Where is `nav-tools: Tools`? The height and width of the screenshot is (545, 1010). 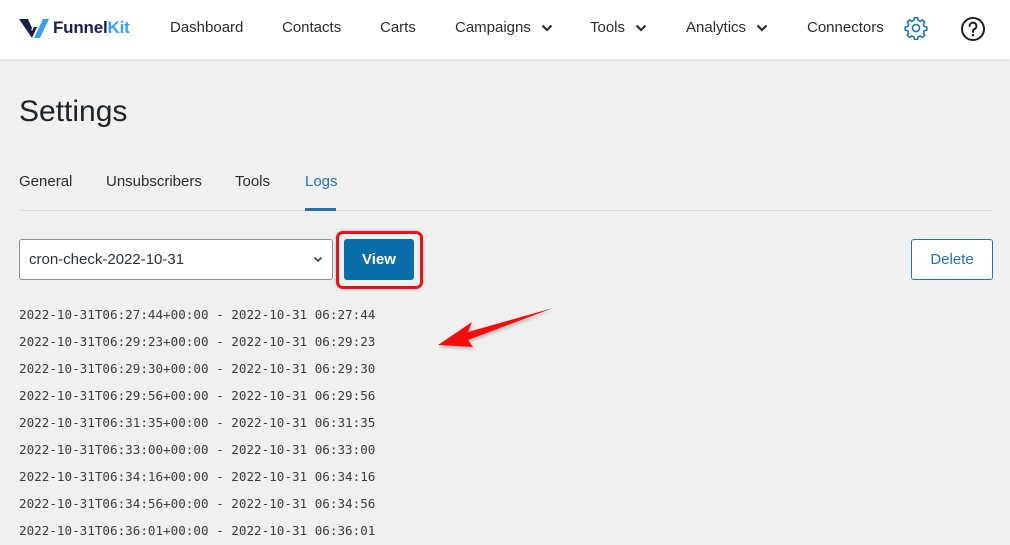
nav-tools: Tools is located at coordinates (618, 27).